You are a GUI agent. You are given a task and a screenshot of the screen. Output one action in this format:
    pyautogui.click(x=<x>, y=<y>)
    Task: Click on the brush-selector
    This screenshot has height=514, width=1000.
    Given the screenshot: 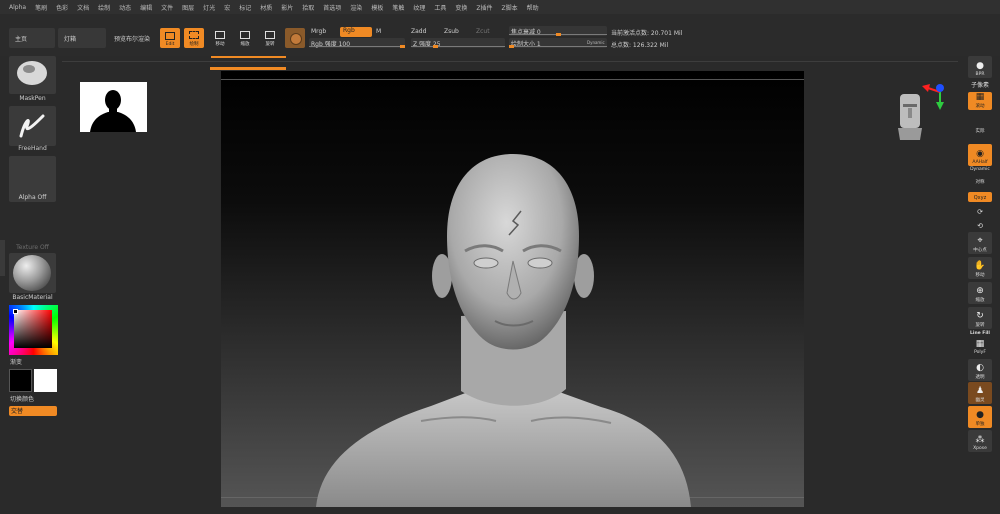 What is the action you would take?
    pyautogui.click(x=32, y=75)
    